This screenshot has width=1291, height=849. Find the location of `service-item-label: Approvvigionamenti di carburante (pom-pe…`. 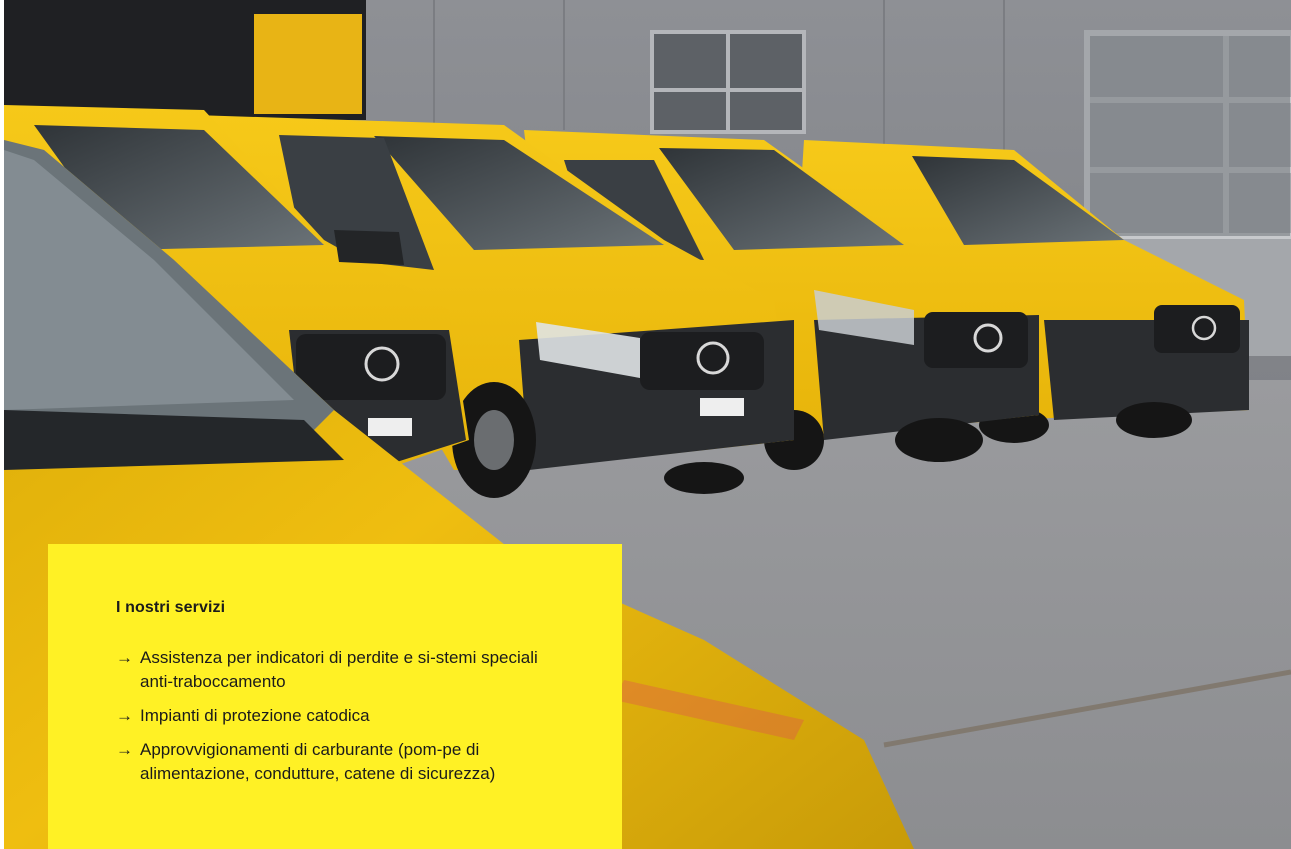

service-item-label: Approvvigionamenti di carburante (pom-pe… is located at coordinates (318, 761).